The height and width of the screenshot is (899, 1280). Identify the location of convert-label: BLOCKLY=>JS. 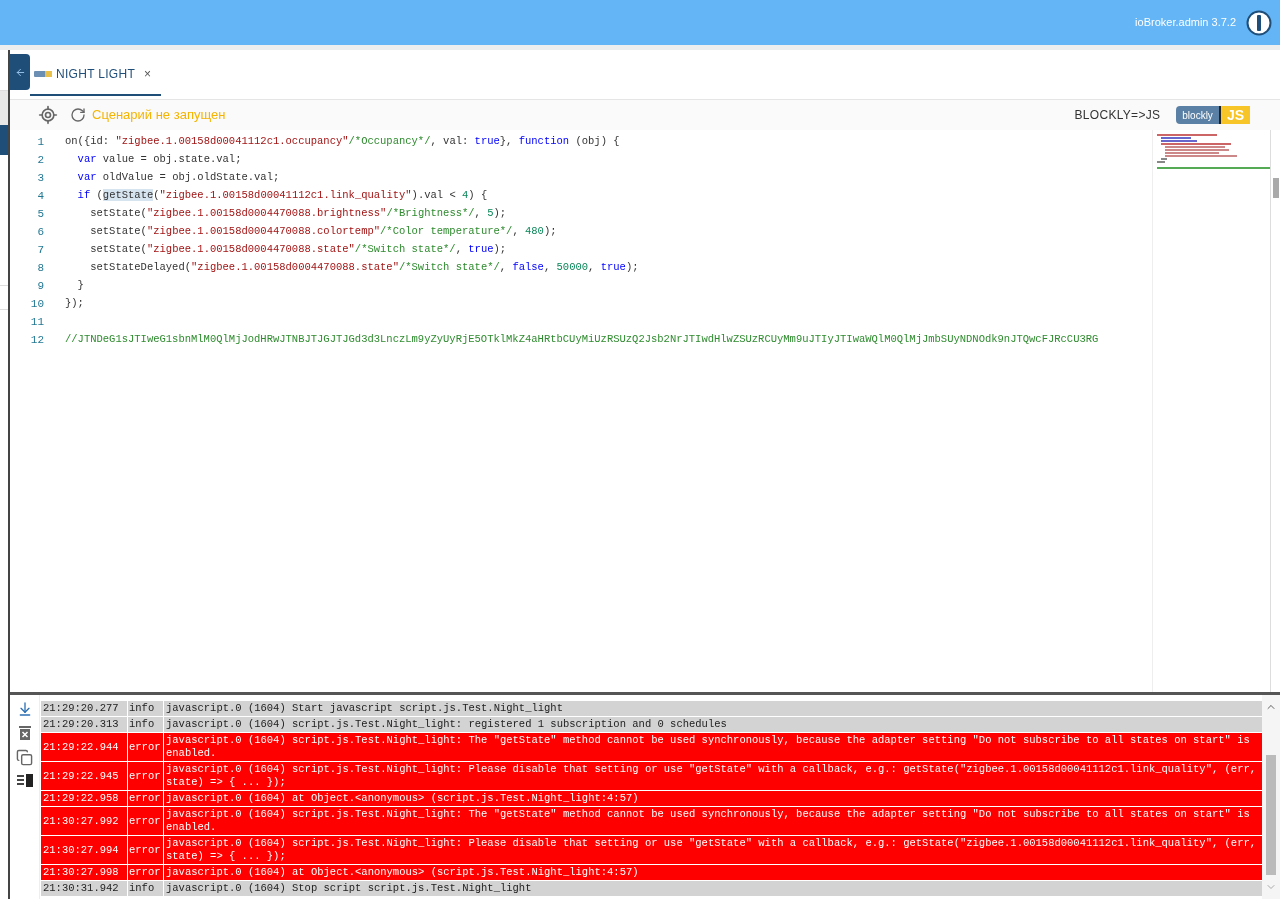
(1117, 115).